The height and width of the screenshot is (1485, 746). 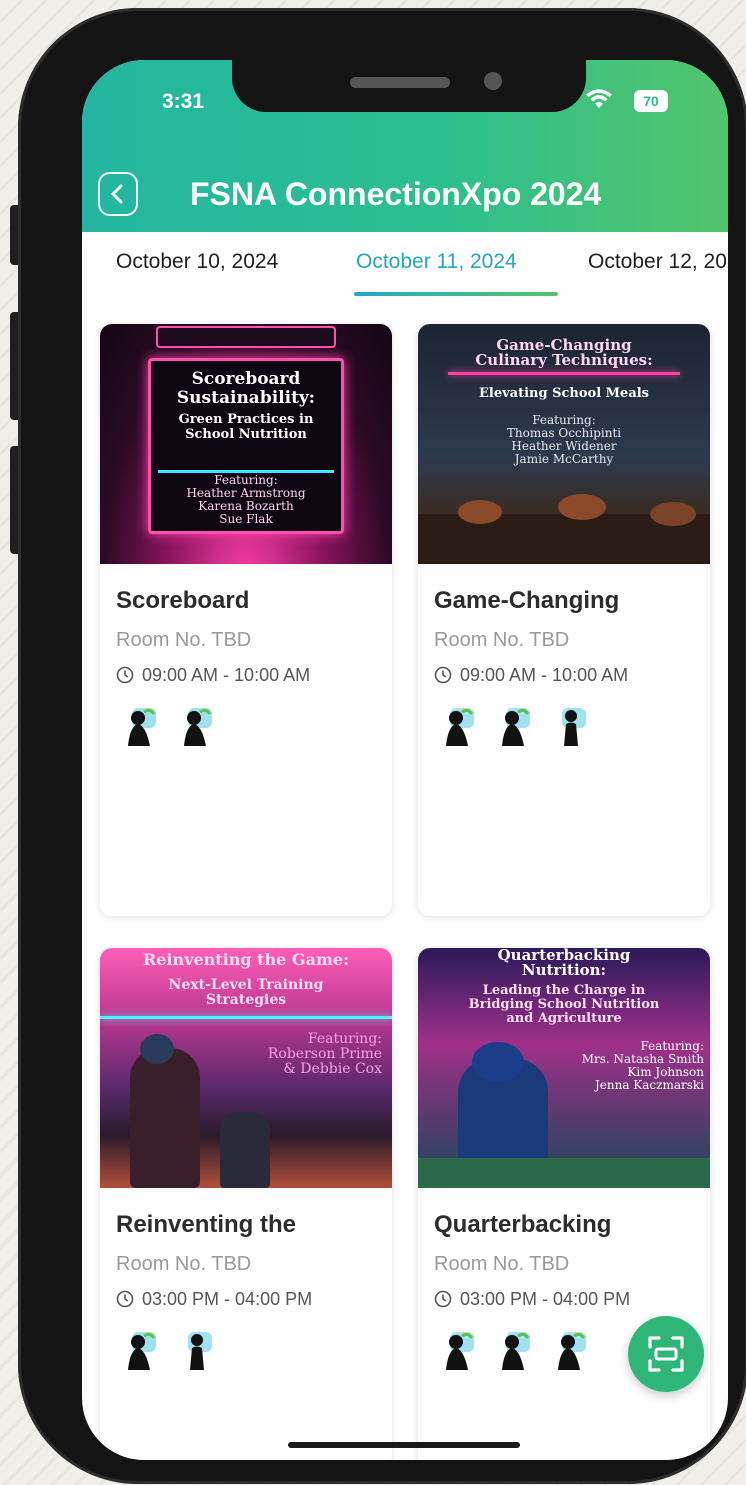 What do you see at coordinates (396, 194) in the screenshot?
I see `page-title: FSNA ConnectionXpo 2024` at bounding box center [396, 194].